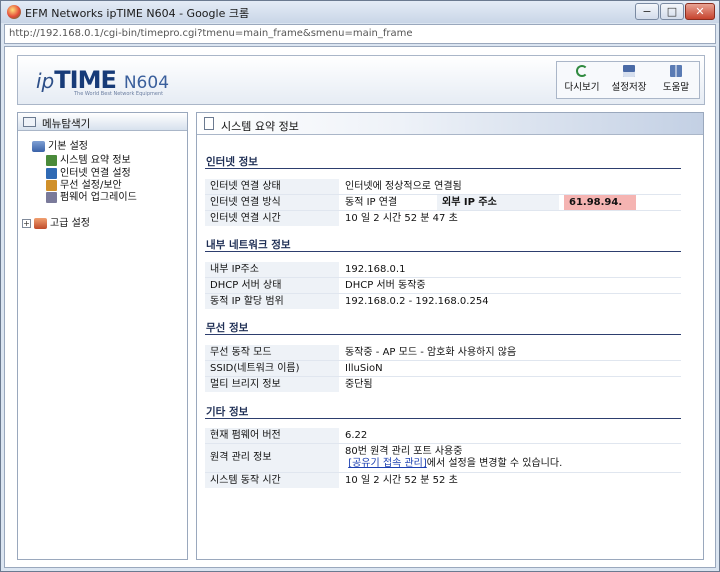 This screenshot has width=720, height=572. Describe the element at coordinates (582, 71) in the screenshot. I see `refresh-icon` at that location.